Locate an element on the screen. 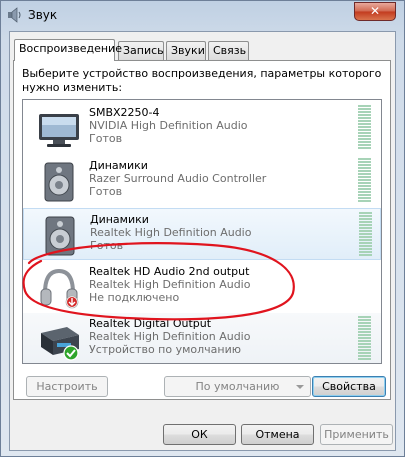  title-bar: Звук ✕ is located at coordinates (202, 16).